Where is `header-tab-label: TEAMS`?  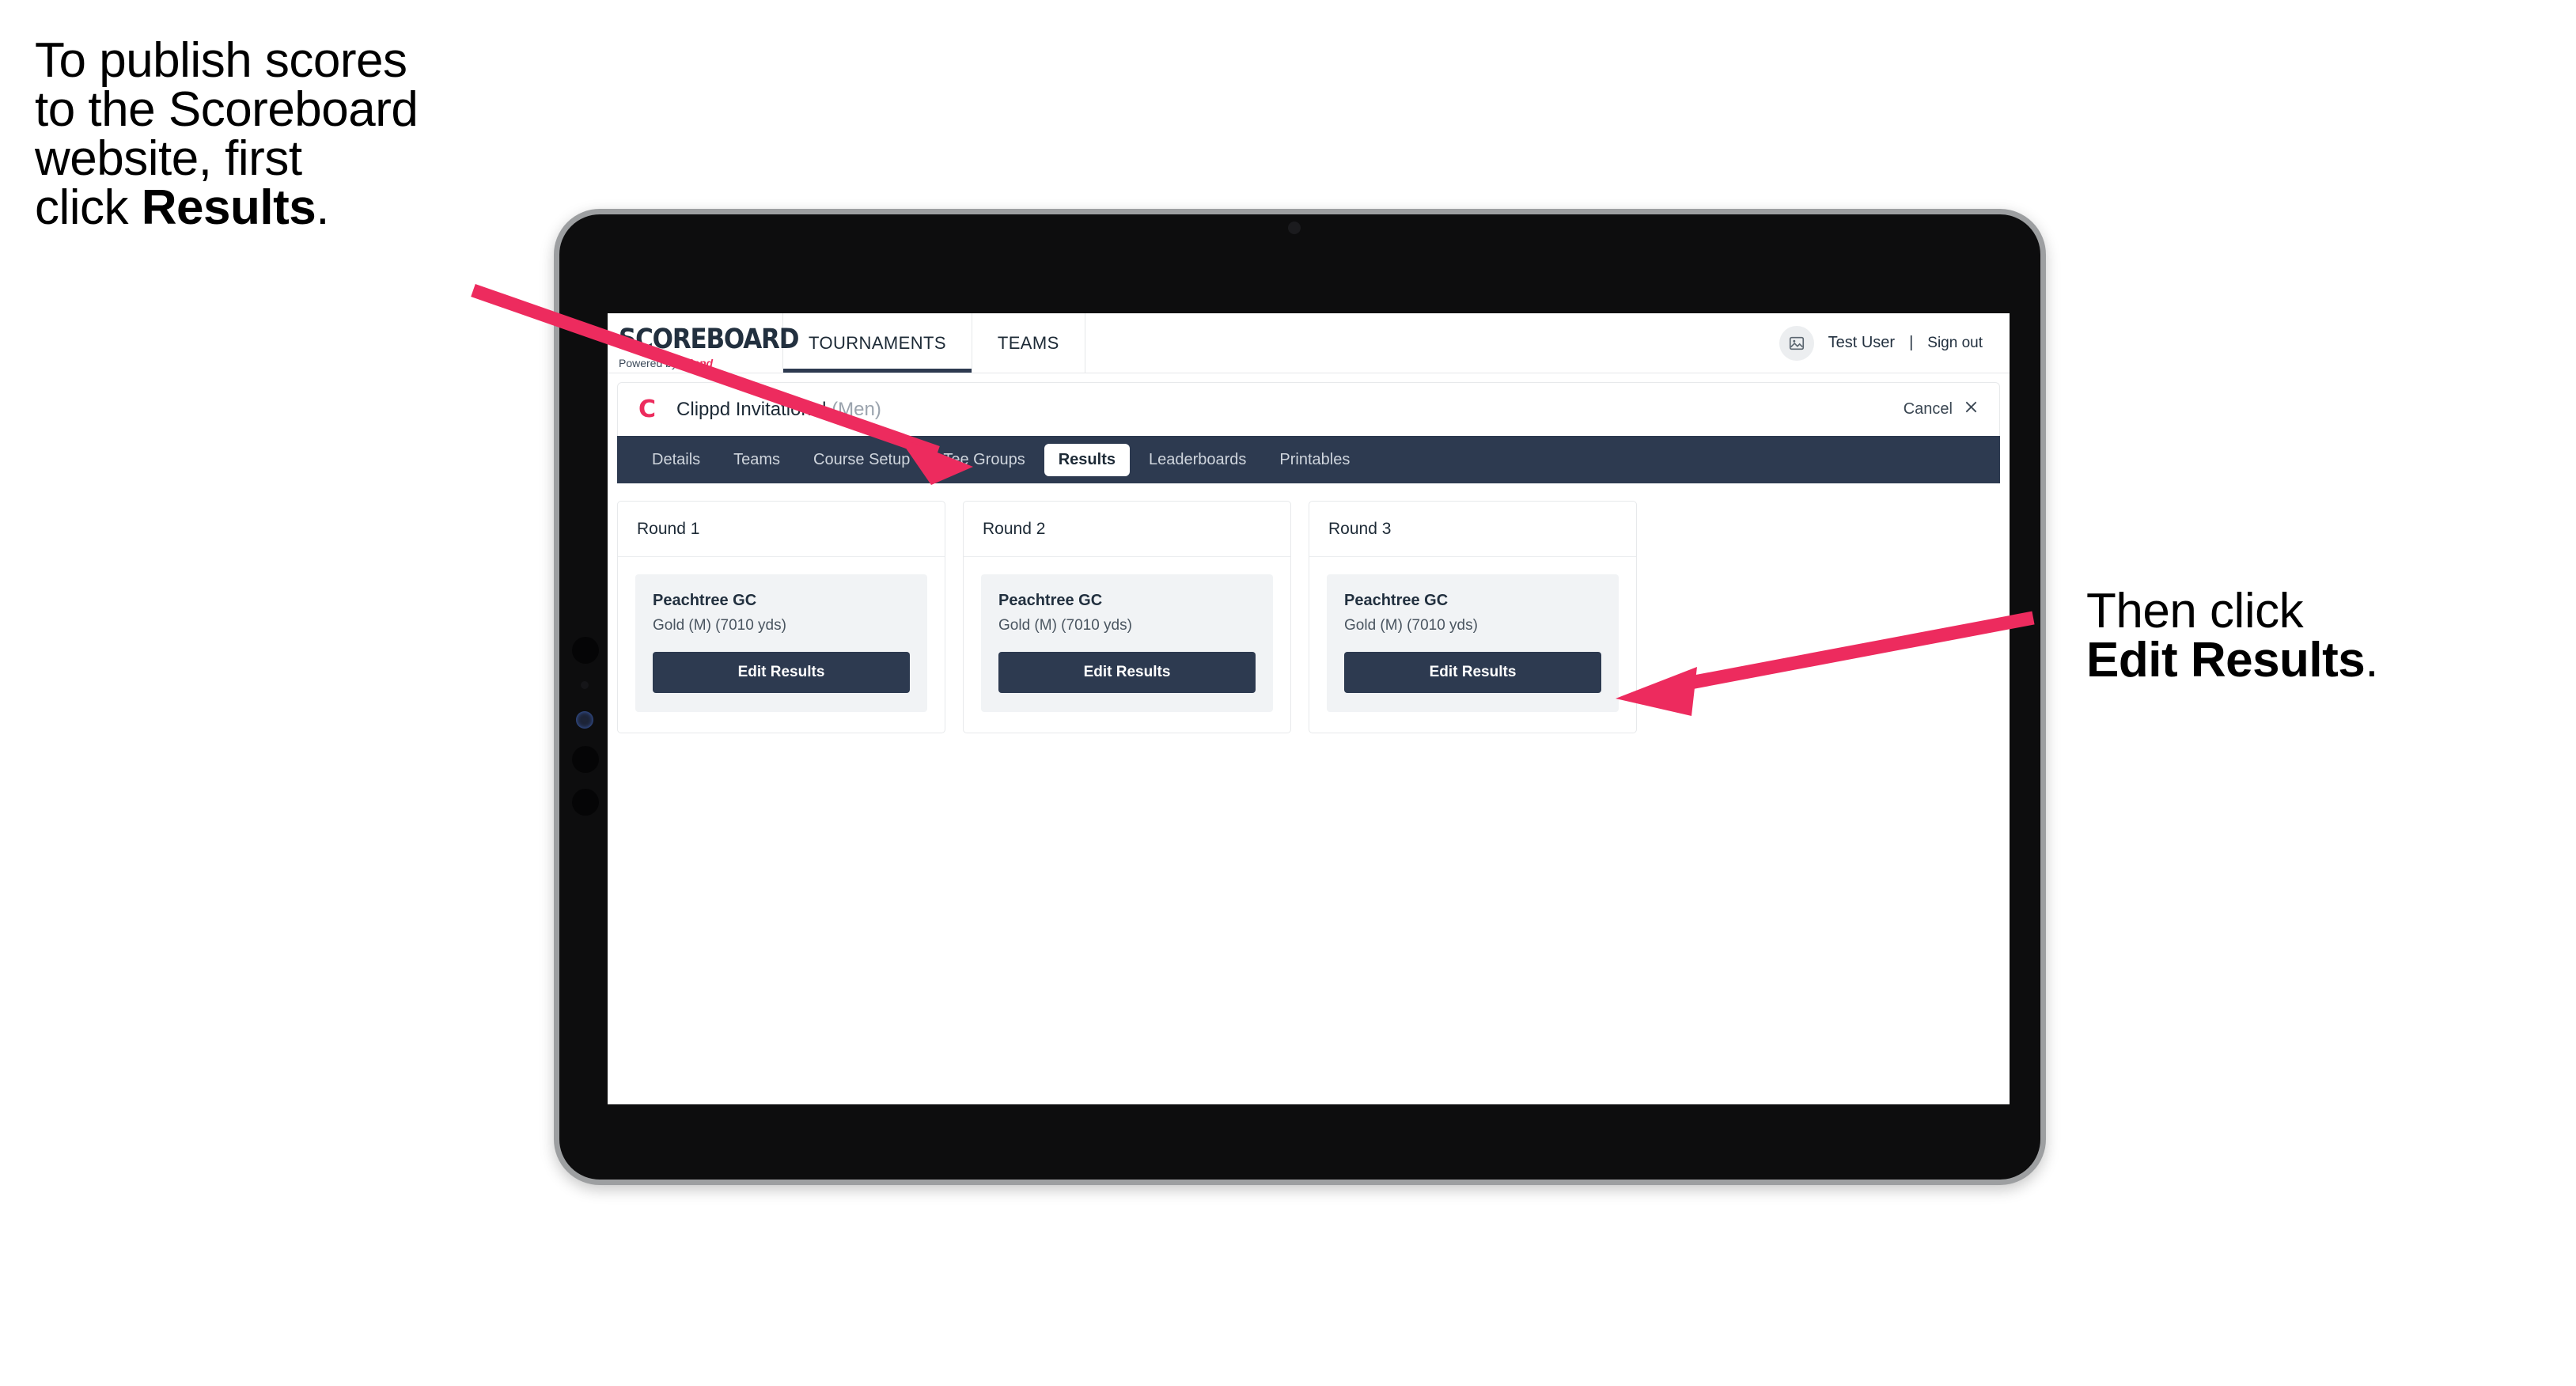 header-tab-label: TEAMS is located at coordinates (1028, 342).